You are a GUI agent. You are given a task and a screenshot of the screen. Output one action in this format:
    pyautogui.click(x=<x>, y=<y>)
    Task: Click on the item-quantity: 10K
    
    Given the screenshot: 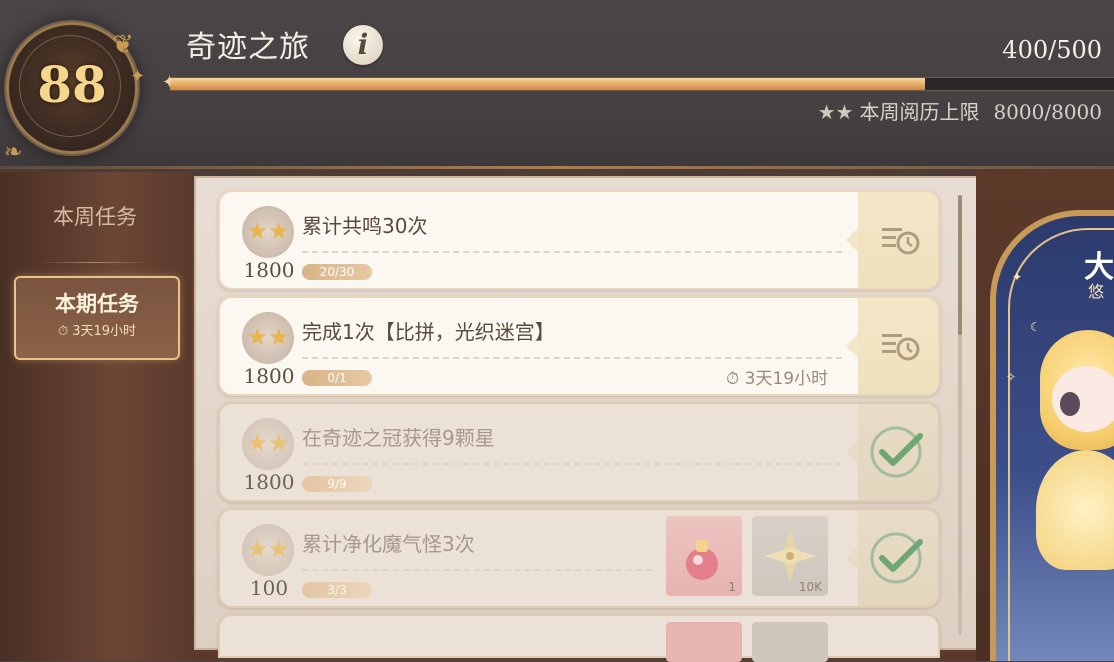 What is the action you would take?
    pyautogui.click(x=810, y=587)
    